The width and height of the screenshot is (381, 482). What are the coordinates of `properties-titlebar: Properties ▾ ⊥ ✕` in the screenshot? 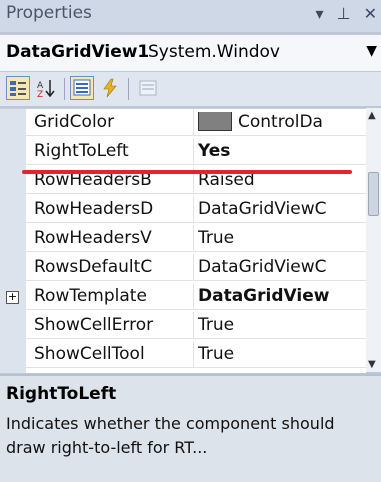 It's located at (190, 16).